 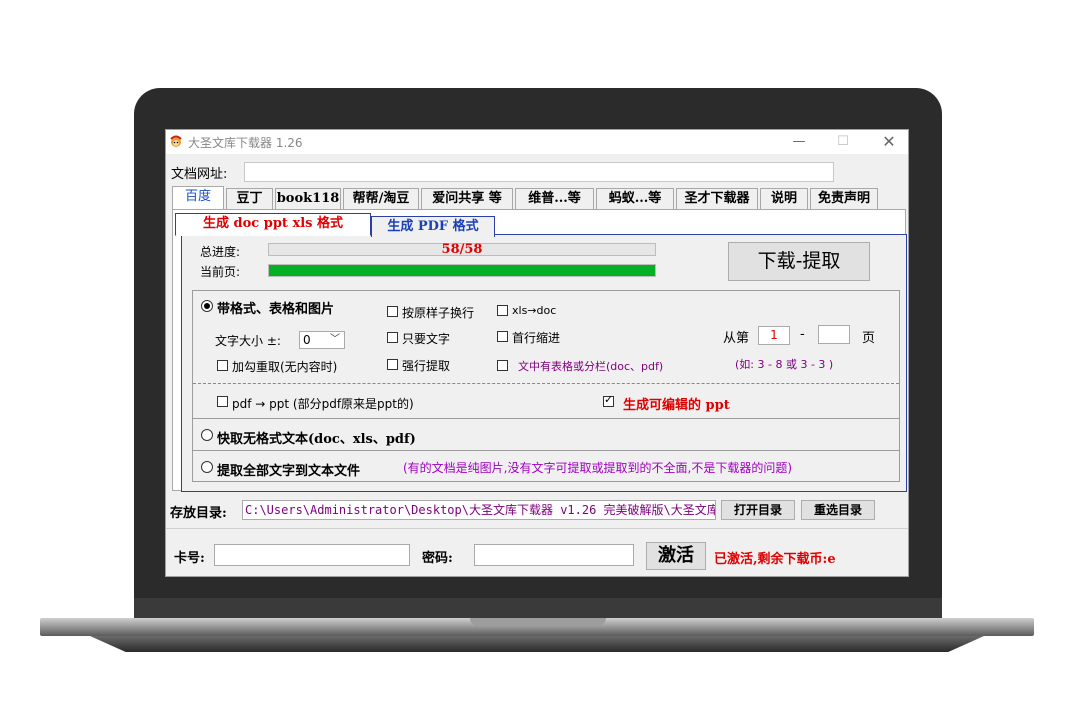 What do you see at coordinates (502, 310) in the screenshot?
I see `xls-doc-checkbox` at bounding box center [502, 310].